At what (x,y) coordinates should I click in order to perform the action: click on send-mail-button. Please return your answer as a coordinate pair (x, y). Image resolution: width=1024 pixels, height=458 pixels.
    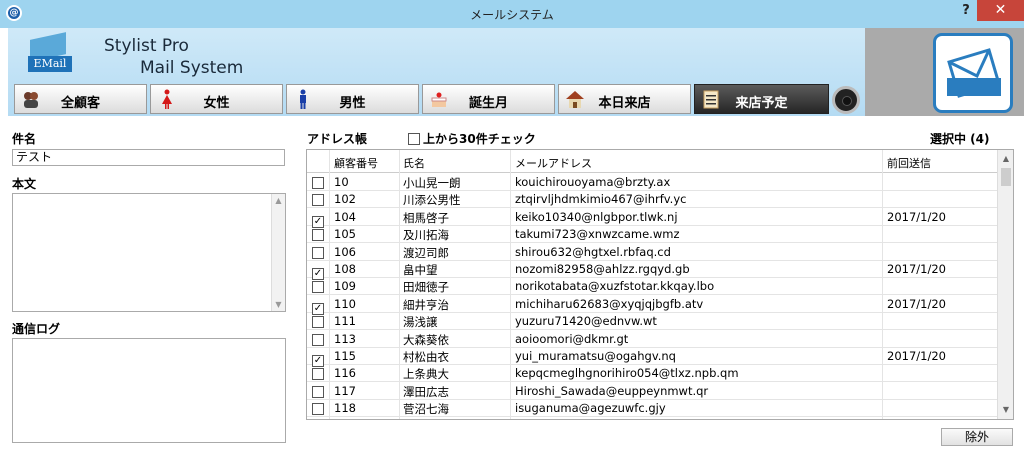
    Looking at the image, I should click on (973, 73).